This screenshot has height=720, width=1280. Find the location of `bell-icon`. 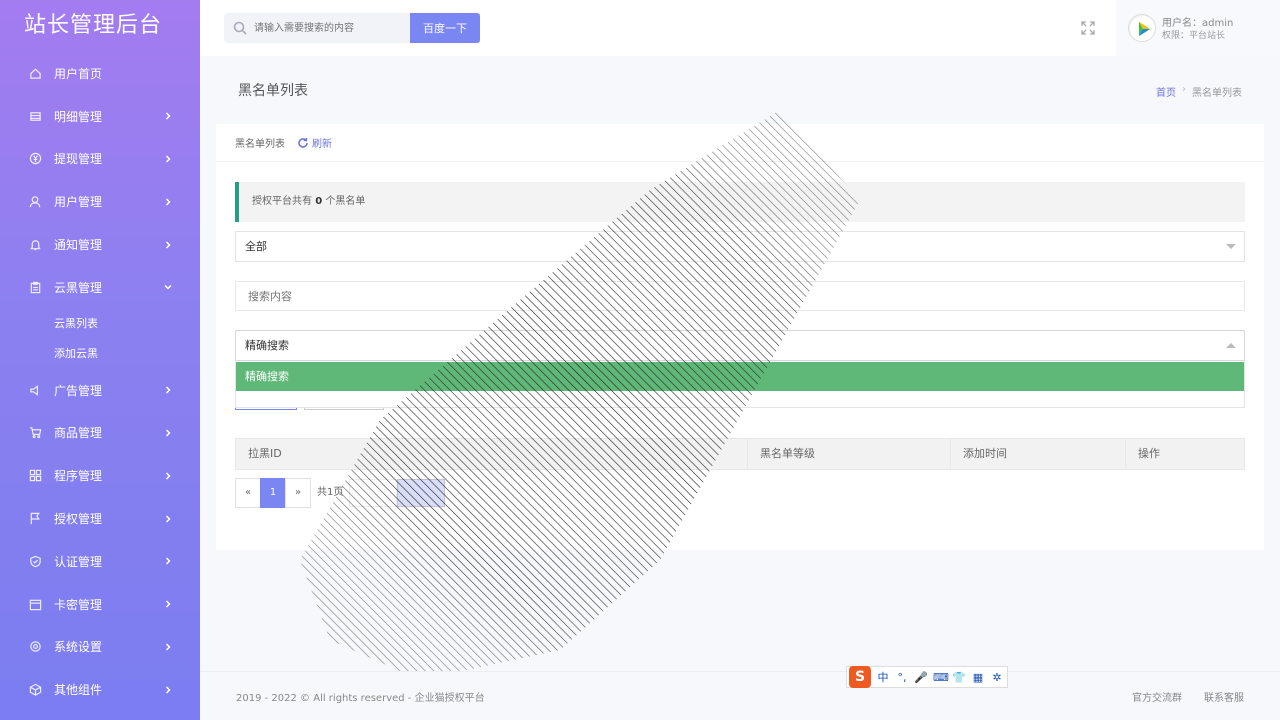

bell-icon is located at coordinates (35, 245).